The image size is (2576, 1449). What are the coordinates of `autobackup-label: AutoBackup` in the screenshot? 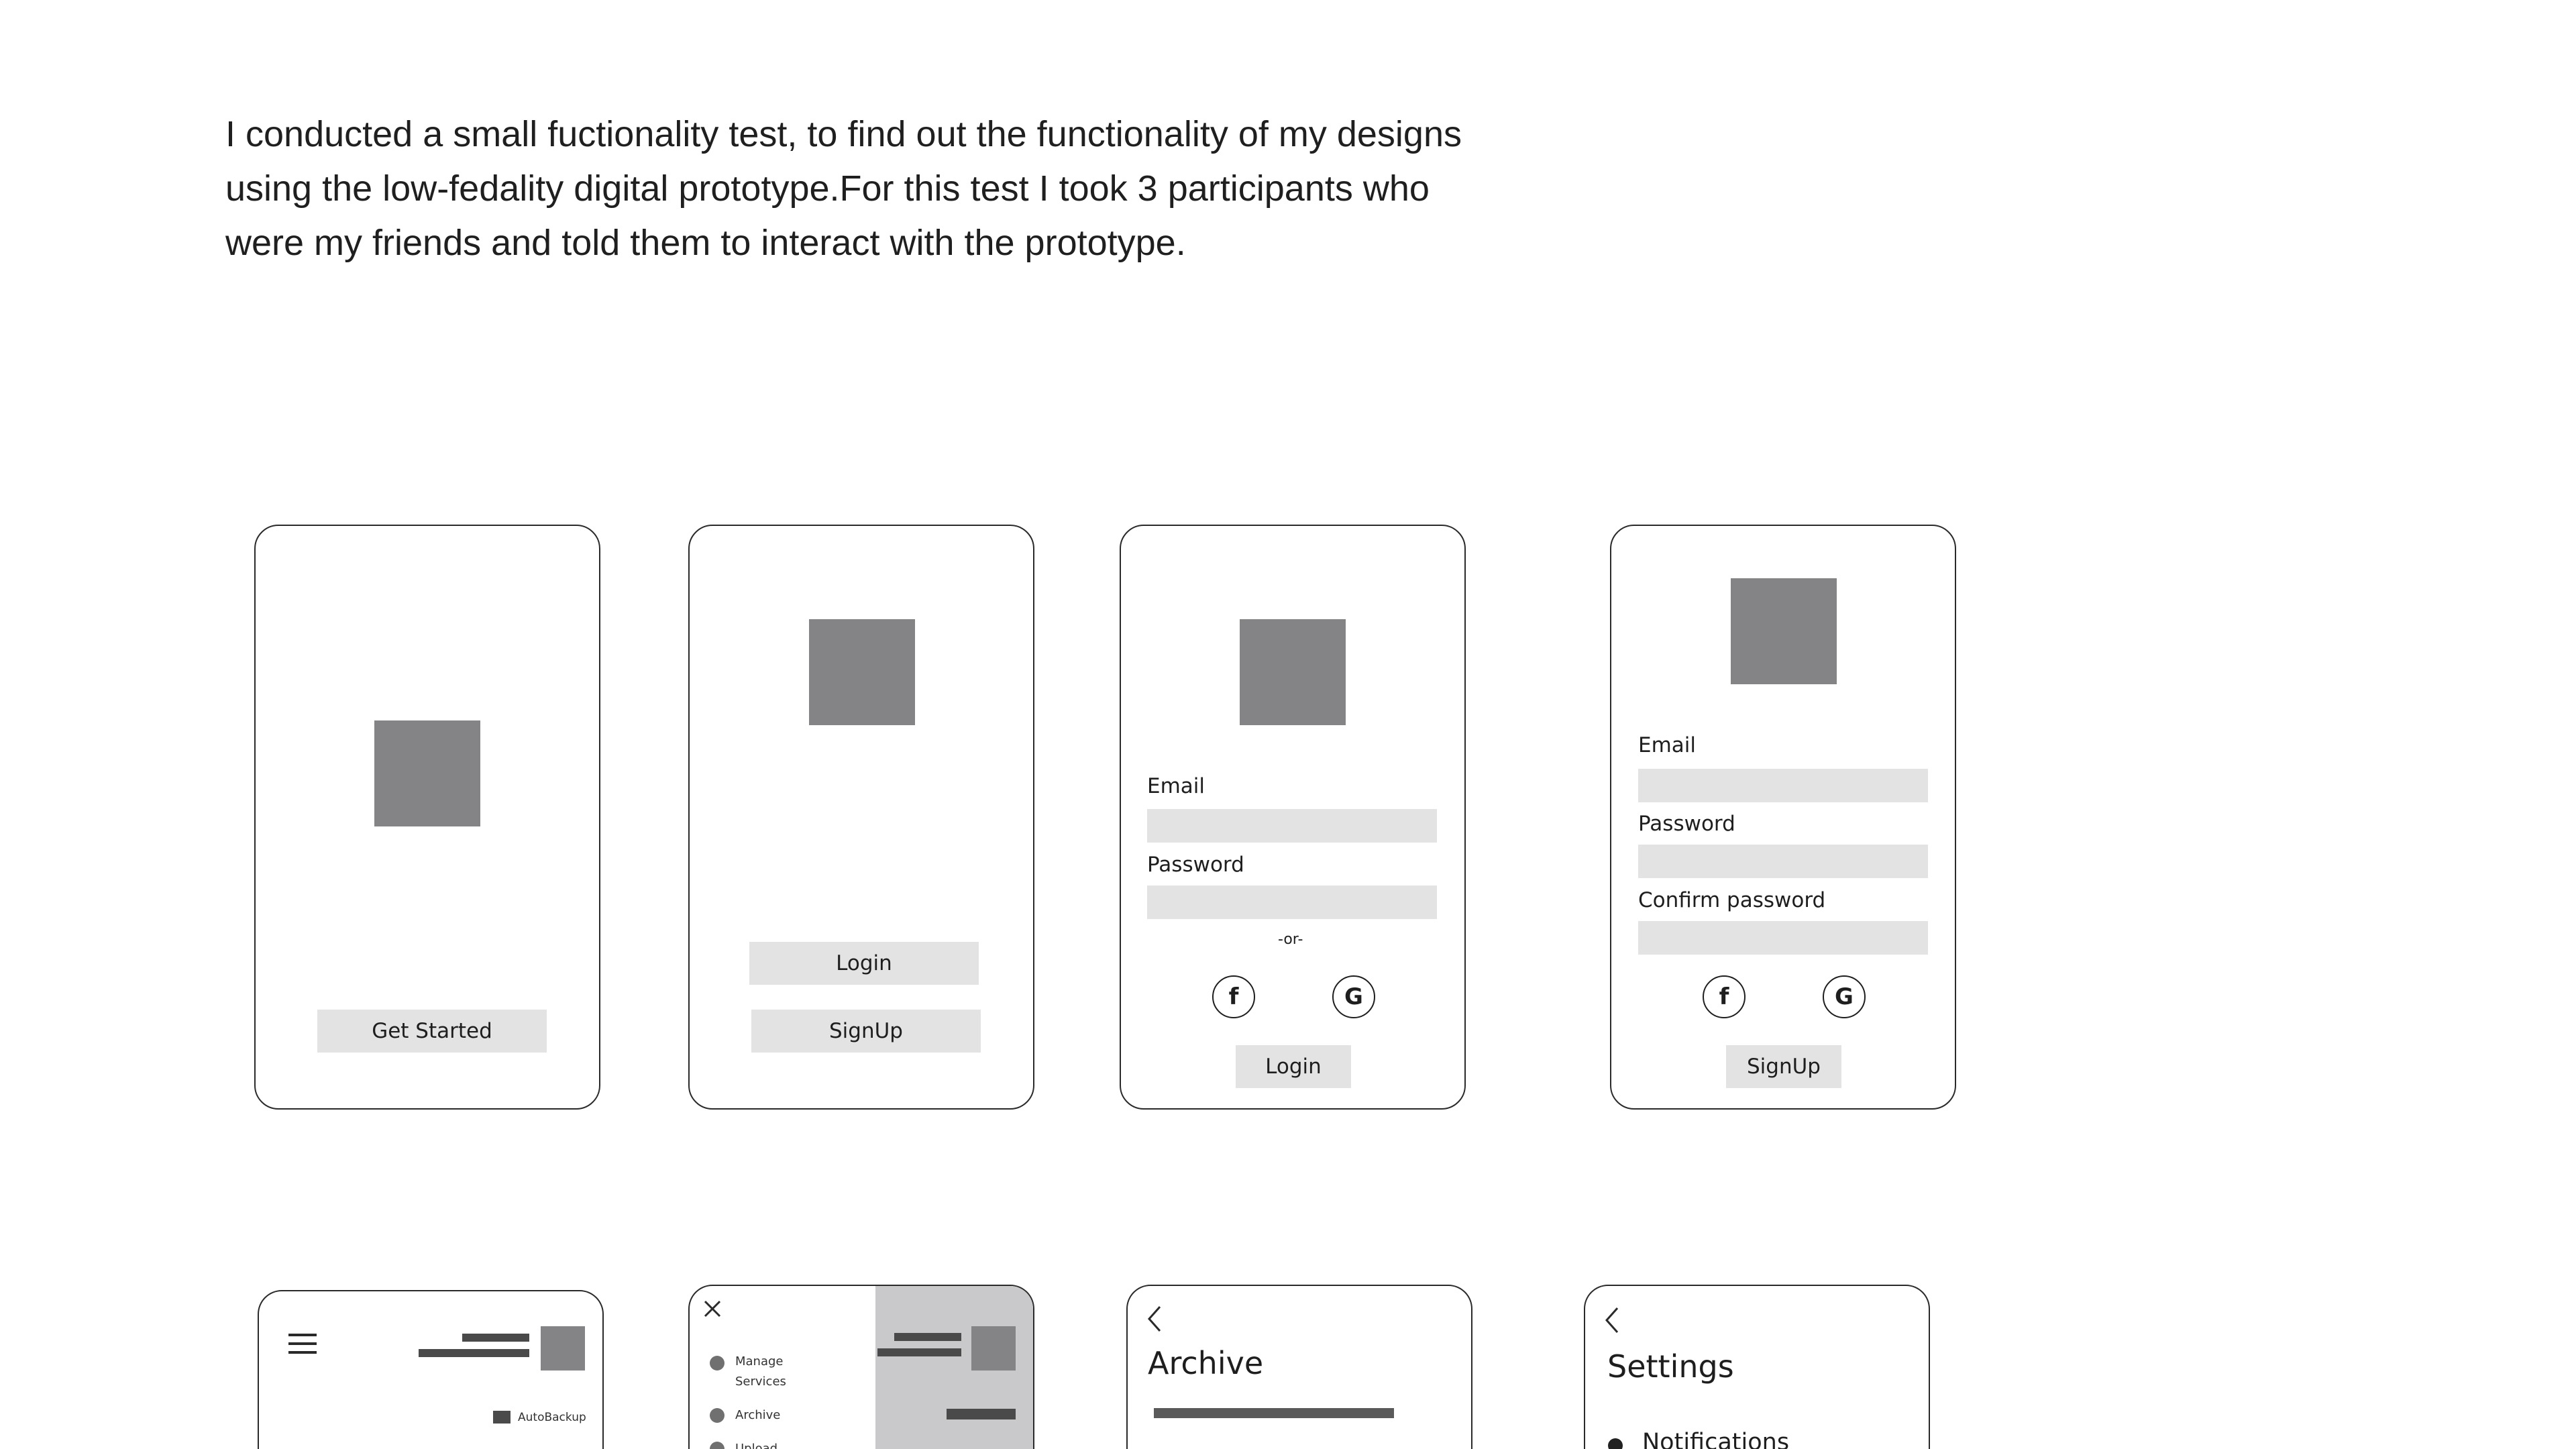 It's located at (552, 1417).